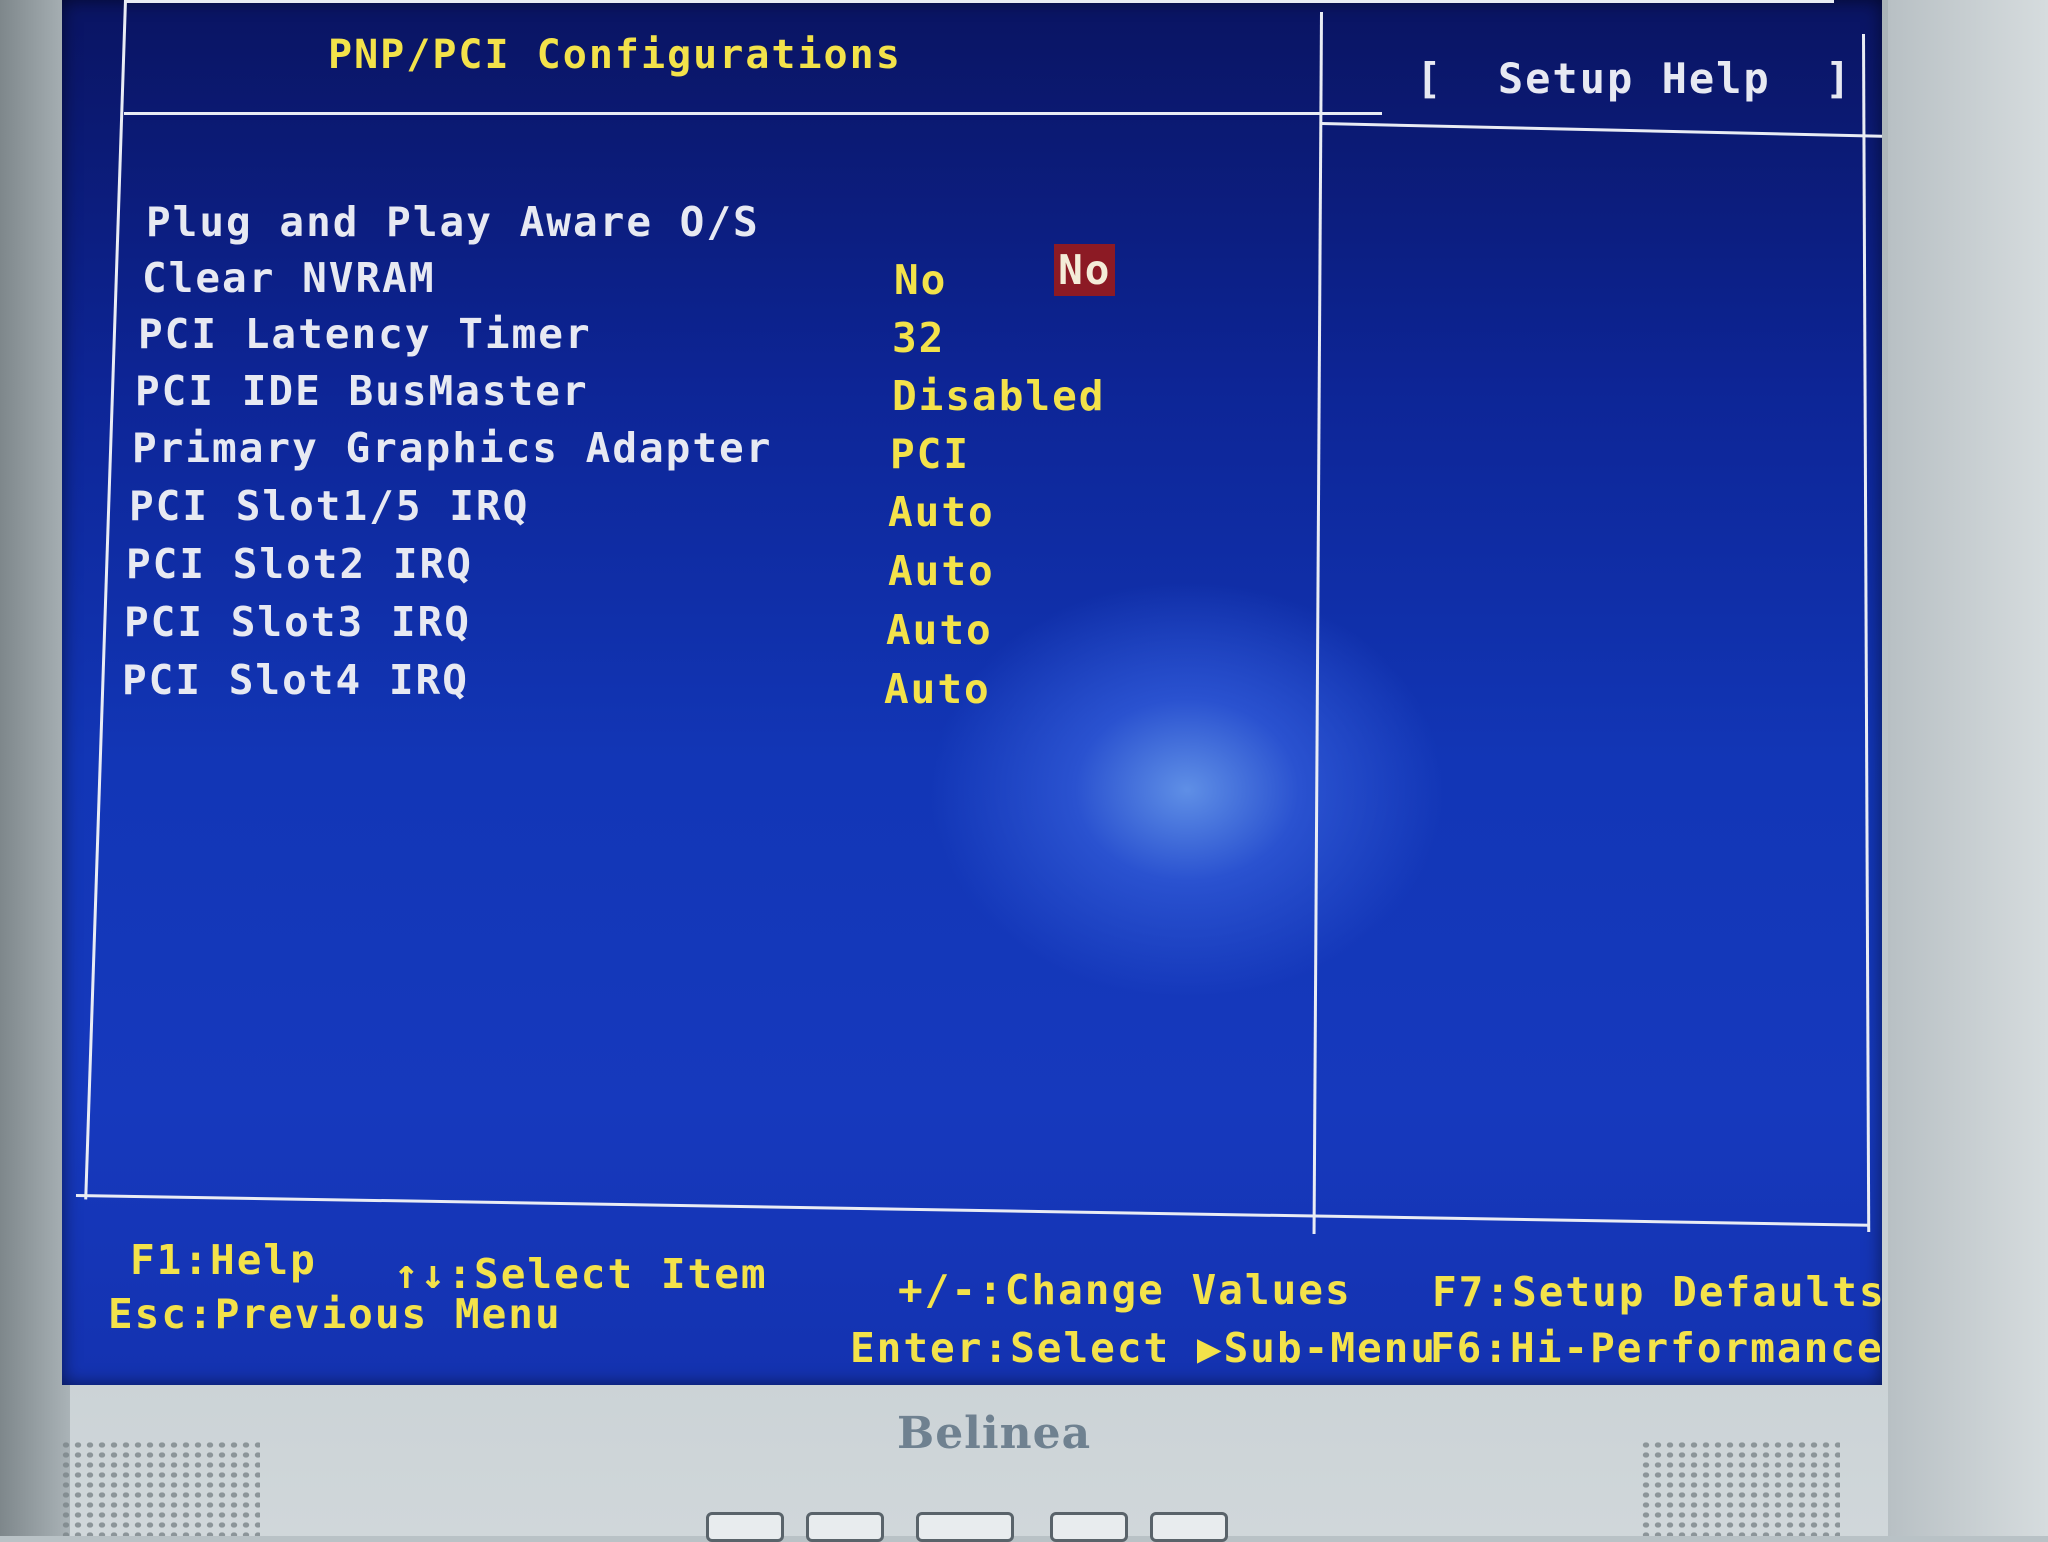 The width and height of the screenshot is (2048, 1542). Describe the element at coordinates (453, 222) in the screenshot. I see `setting-label: Plug and Play Aware O/S` at that location.